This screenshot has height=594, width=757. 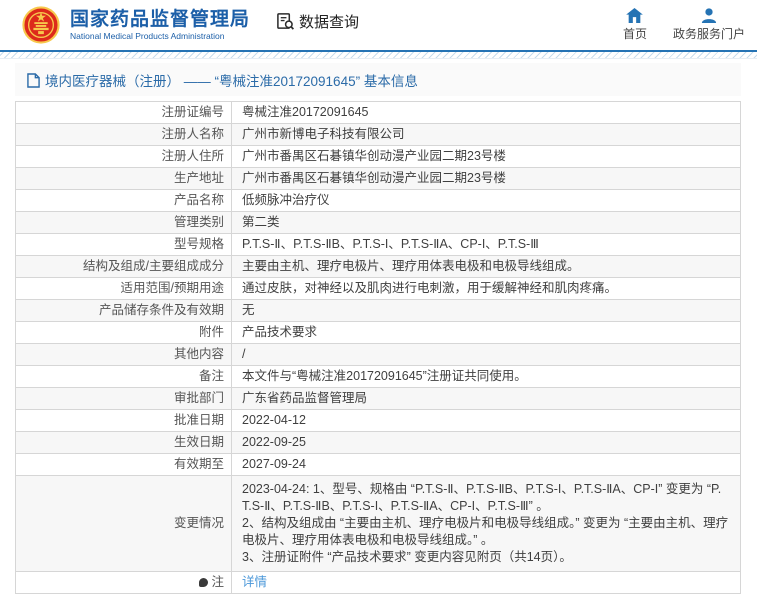 I want to click on row-value: 广东省药品监督管理局, so click(x=486, y=398).